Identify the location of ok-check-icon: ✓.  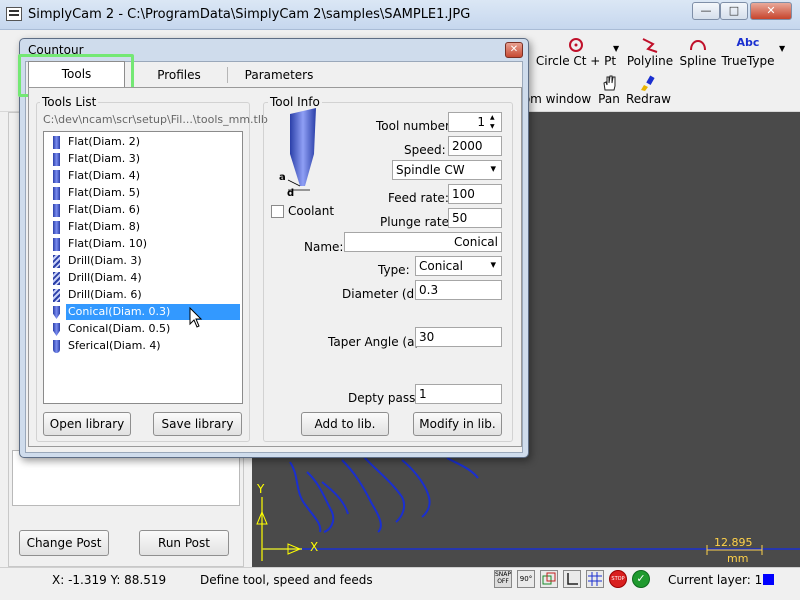
(641, 579).